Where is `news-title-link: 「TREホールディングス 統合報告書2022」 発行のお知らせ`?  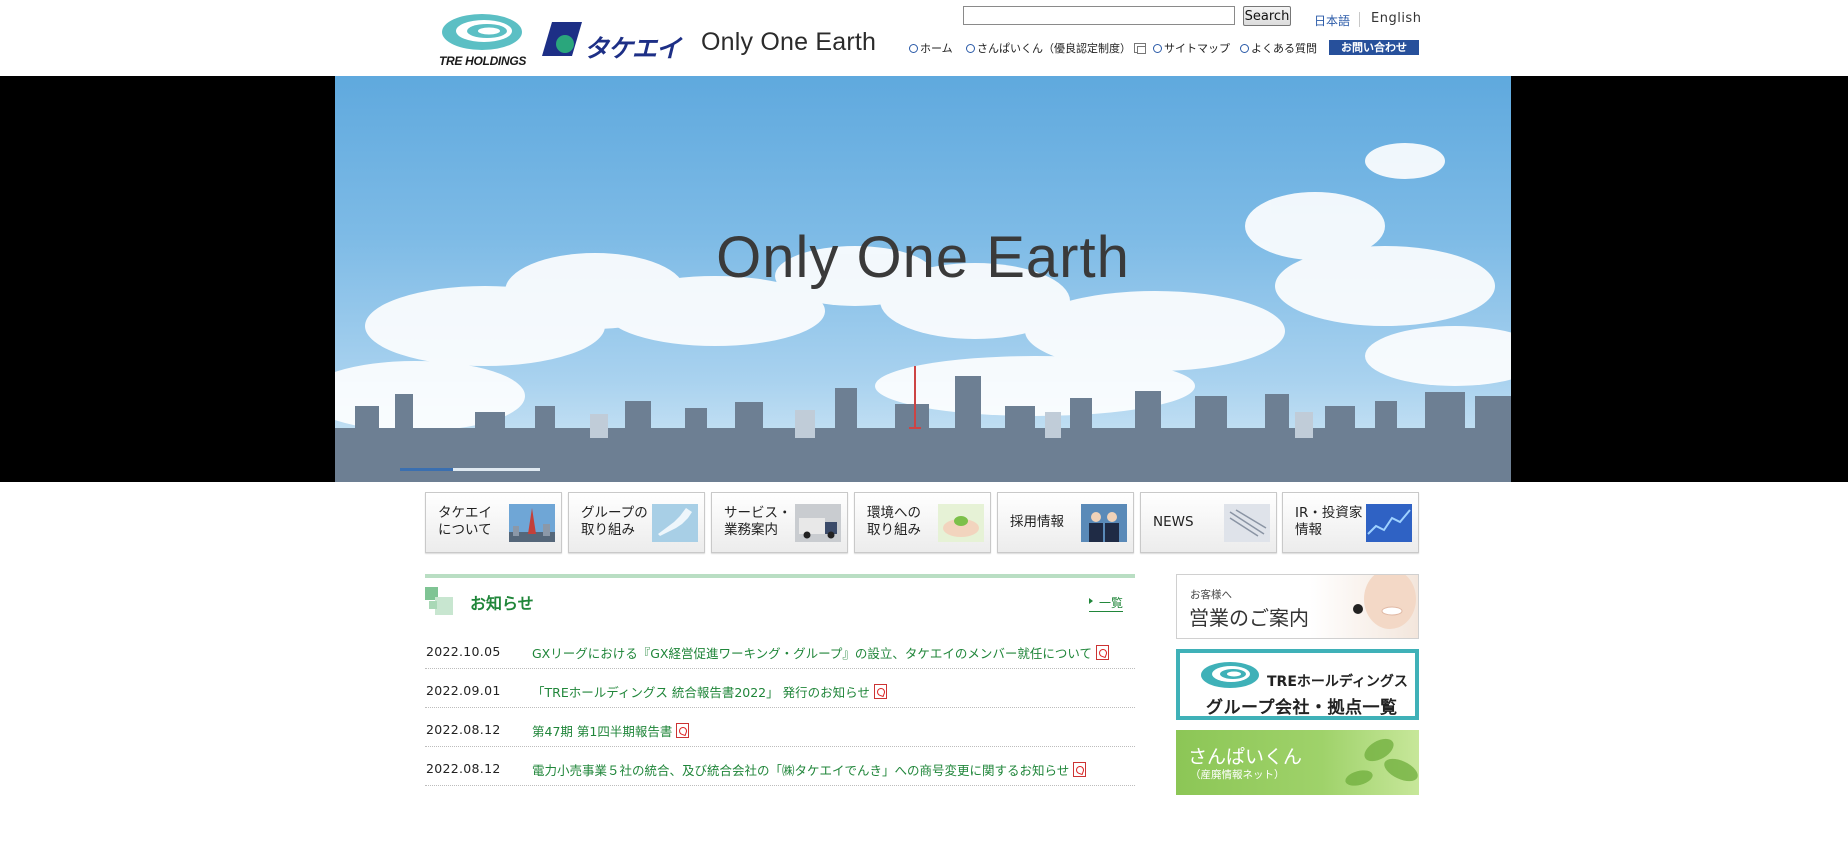 news-title-link: 「TREホールディングス 統合報告書2022」 発行のお知らせ is located at coordinates (709, 691).